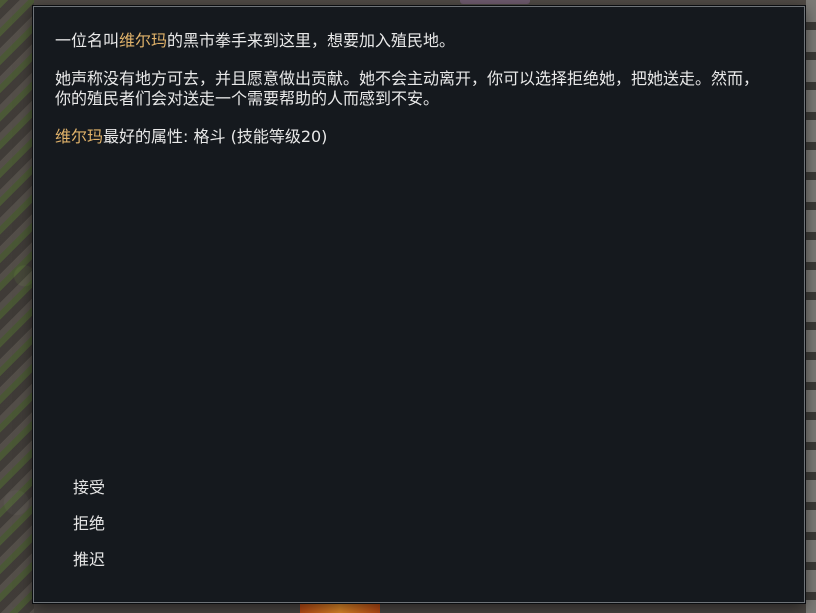 This screenshot has width=816, height=613. What do you see at coordinates (87, 40) in the screenshot?
I see `intro-prefix: 一位名叫` at bounding box center [87, 40].